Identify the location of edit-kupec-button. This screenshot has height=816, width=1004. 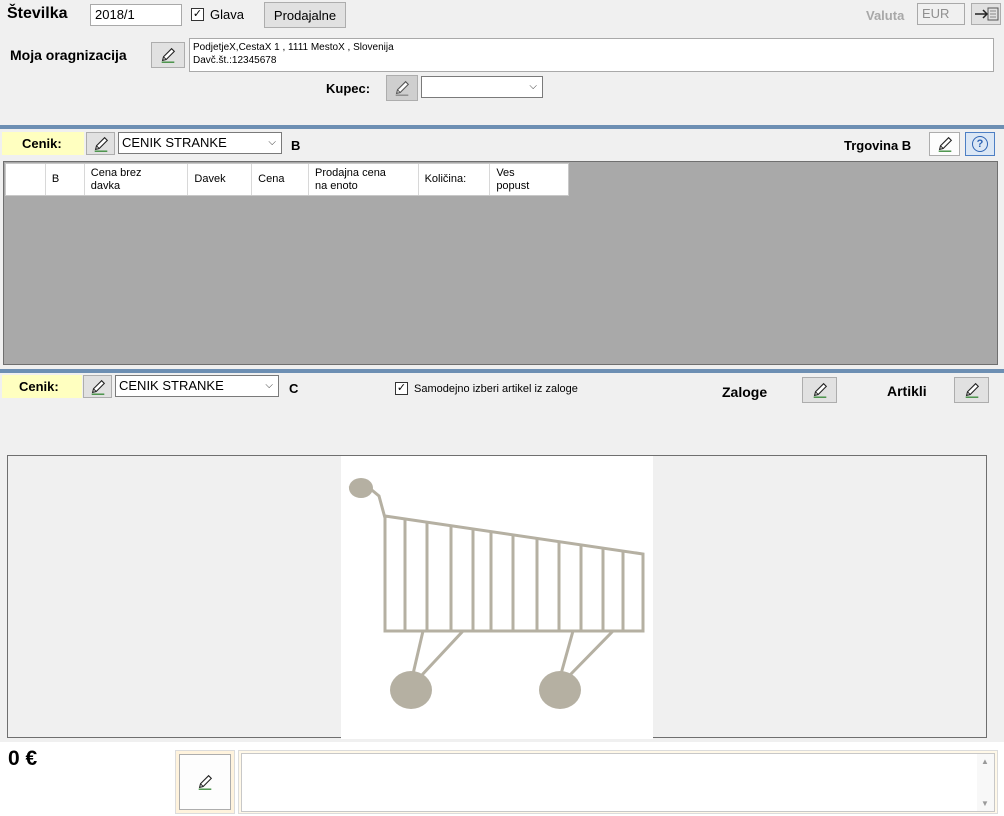
(402, 88).